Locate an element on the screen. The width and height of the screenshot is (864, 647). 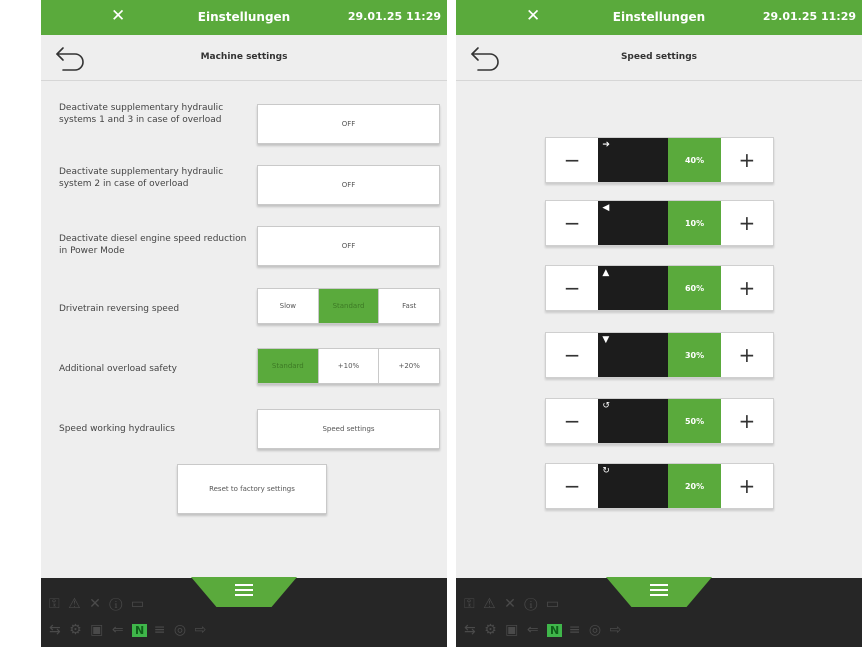
speed-row-1: − ➔ 40% + is located at coordinates (659, 160).